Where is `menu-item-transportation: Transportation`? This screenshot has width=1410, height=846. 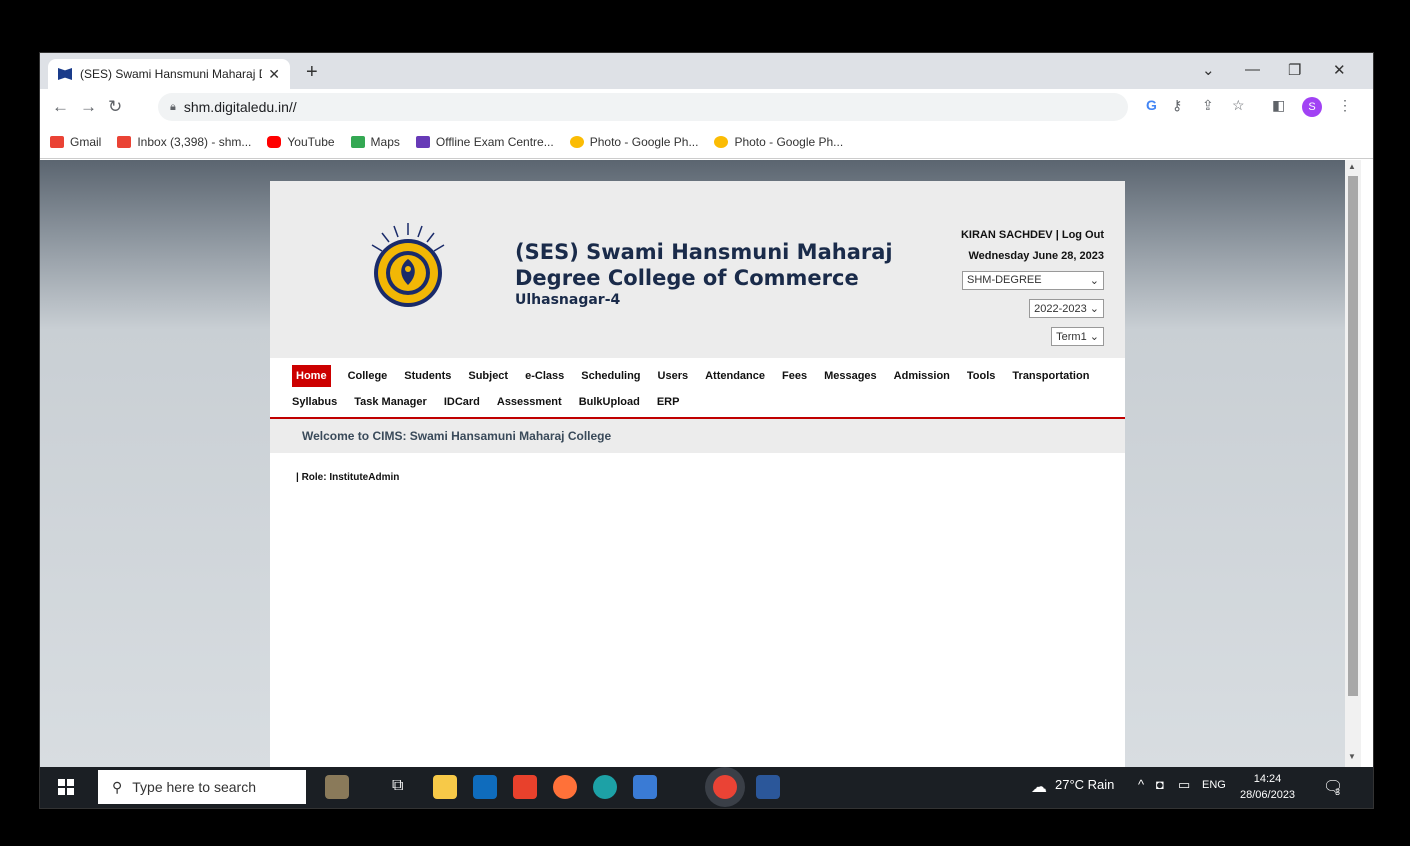
menu-item-transportation: Transportation is located at coordinates (1050, 376).